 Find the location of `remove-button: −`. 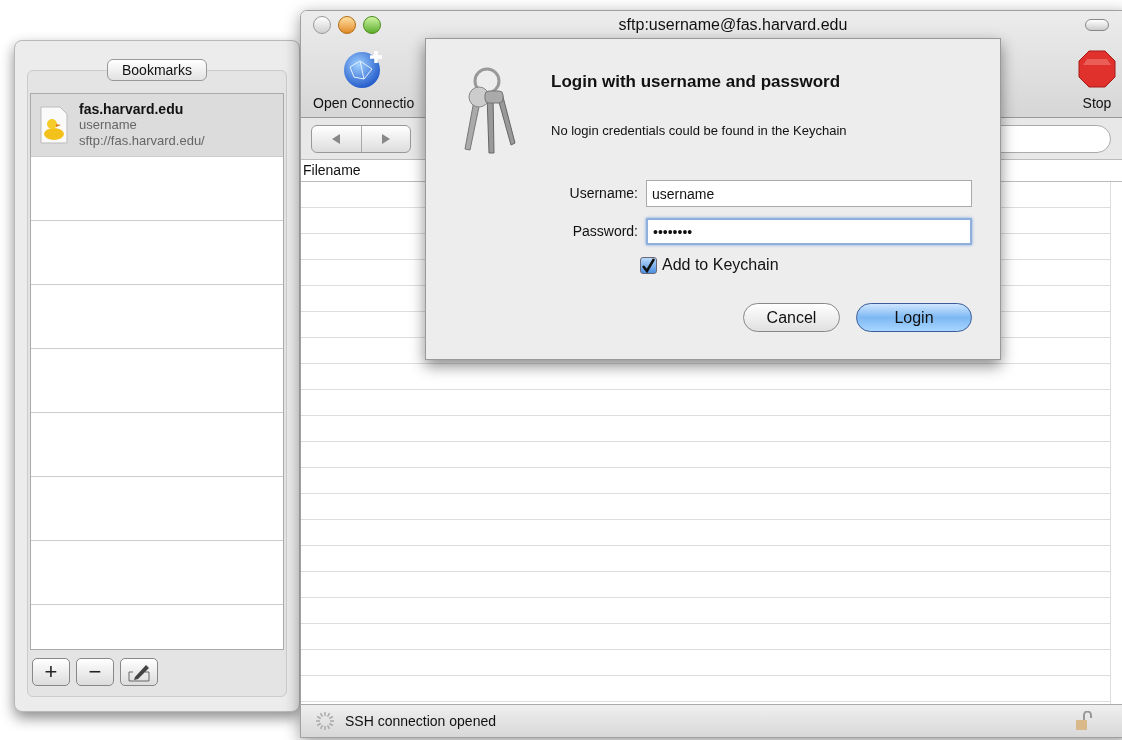

remove-button: − is located at coordinates (95, 672).